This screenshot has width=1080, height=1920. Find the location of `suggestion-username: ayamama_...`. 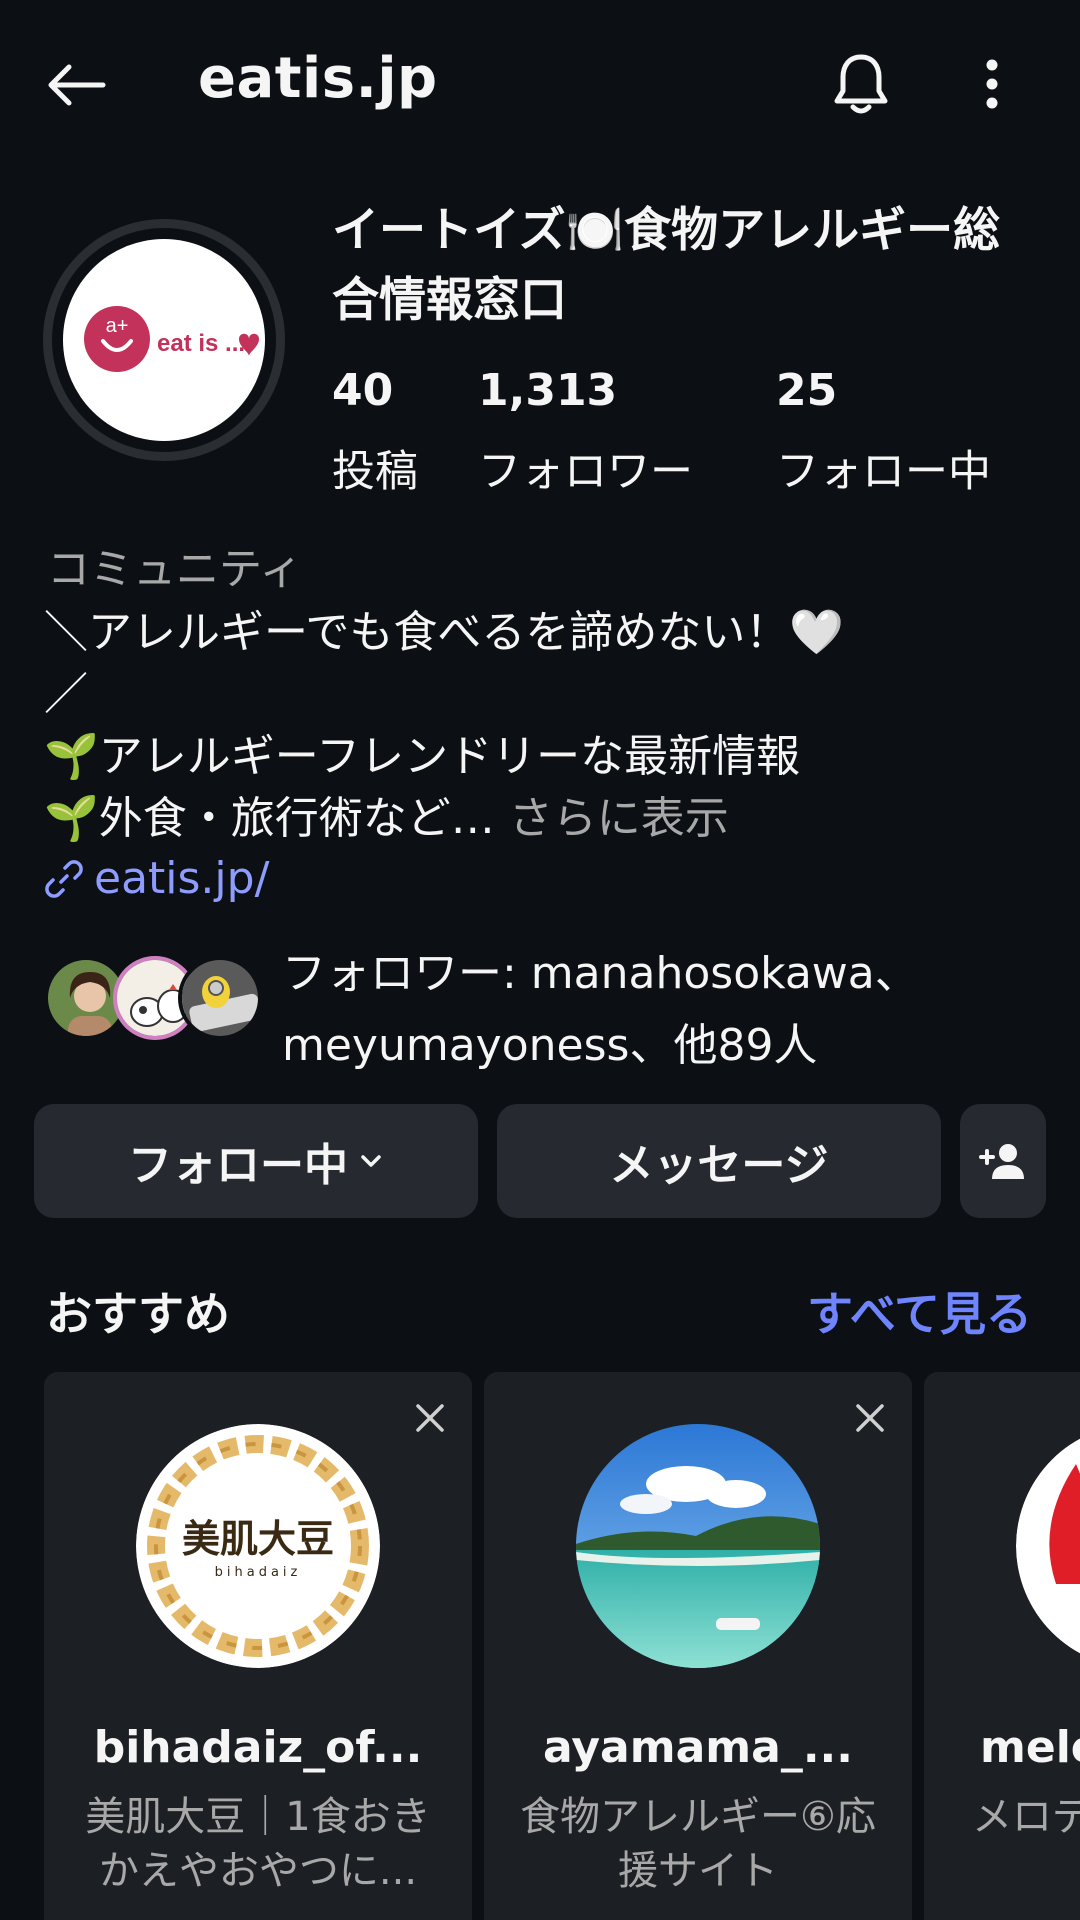

suggestion-username: ayamama_... is located at coordinates (698, 1747).